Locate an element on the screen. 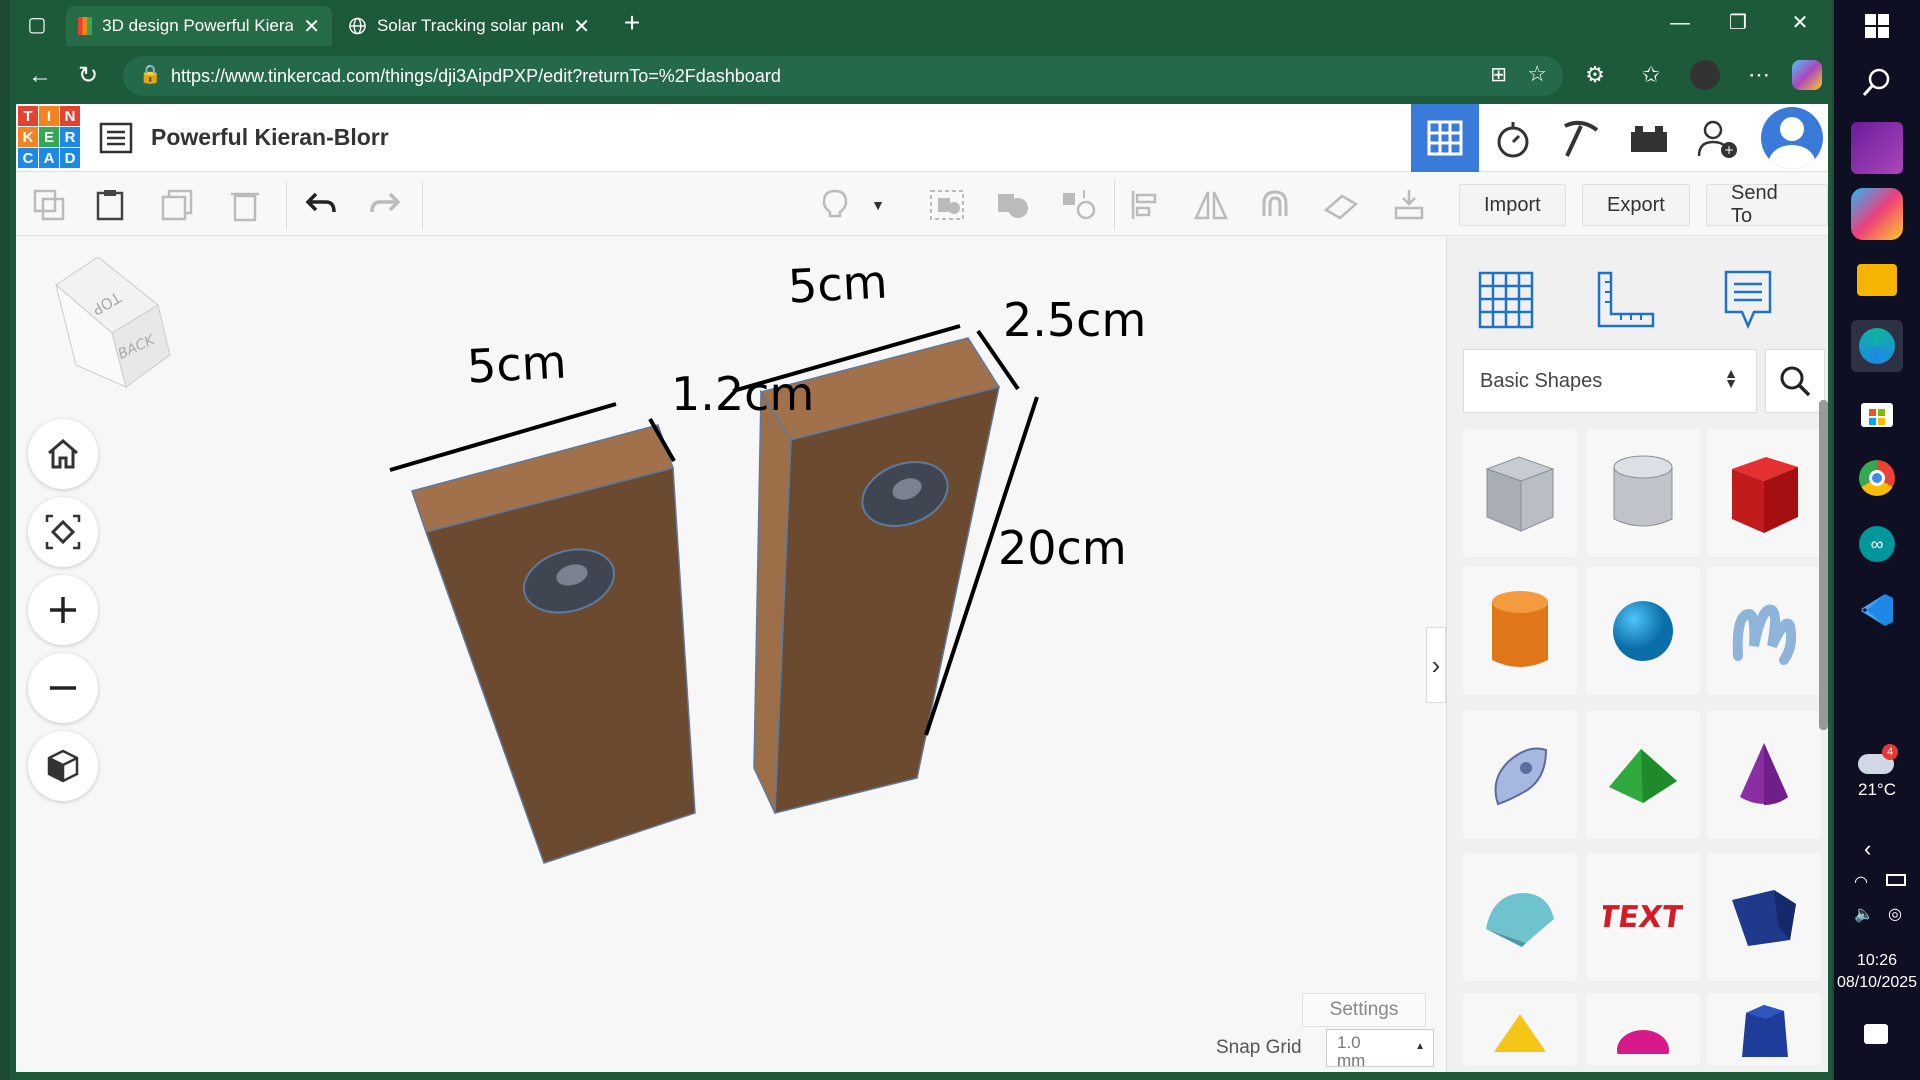 The image size is (1920, 1080). close-window-button: ✕ is located at coordinates (1800, 23).